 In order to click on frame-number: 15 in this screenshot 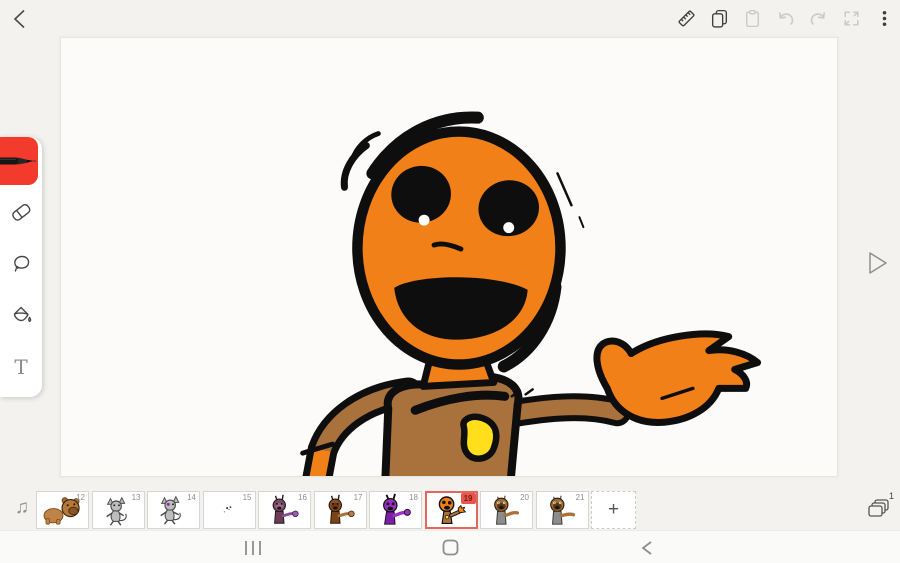, I will do `click(247, 497)`.